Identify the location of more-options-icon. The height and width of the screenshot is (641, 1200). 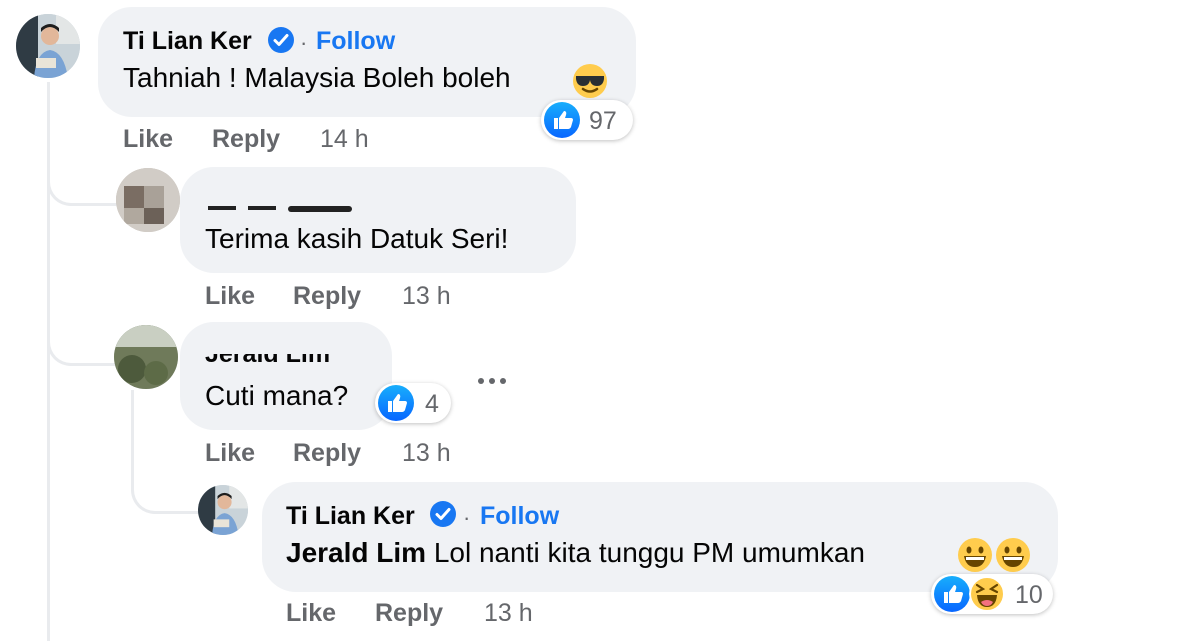
(492, 381).